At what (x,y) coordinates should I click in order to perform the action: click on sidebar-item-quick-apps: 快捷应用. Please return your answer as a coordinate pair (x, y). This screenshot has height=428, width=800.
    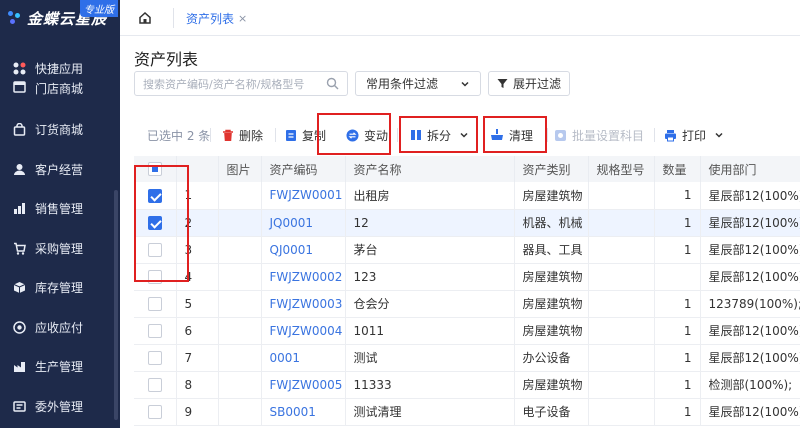
    Looking at the image, I should click on (60, 68).